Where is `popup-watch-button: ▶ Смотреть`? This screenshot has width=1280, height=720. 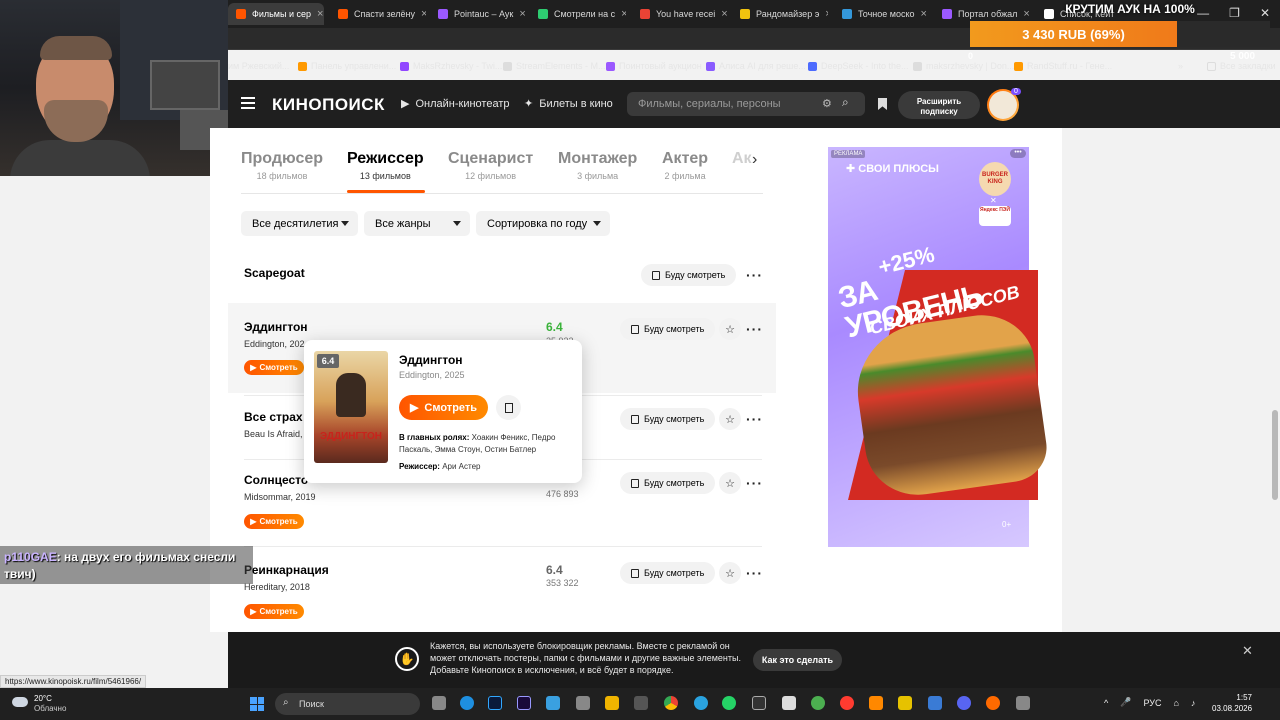
popup-watch-button: ▶ Смотреть is located at coordinates (443, 407).